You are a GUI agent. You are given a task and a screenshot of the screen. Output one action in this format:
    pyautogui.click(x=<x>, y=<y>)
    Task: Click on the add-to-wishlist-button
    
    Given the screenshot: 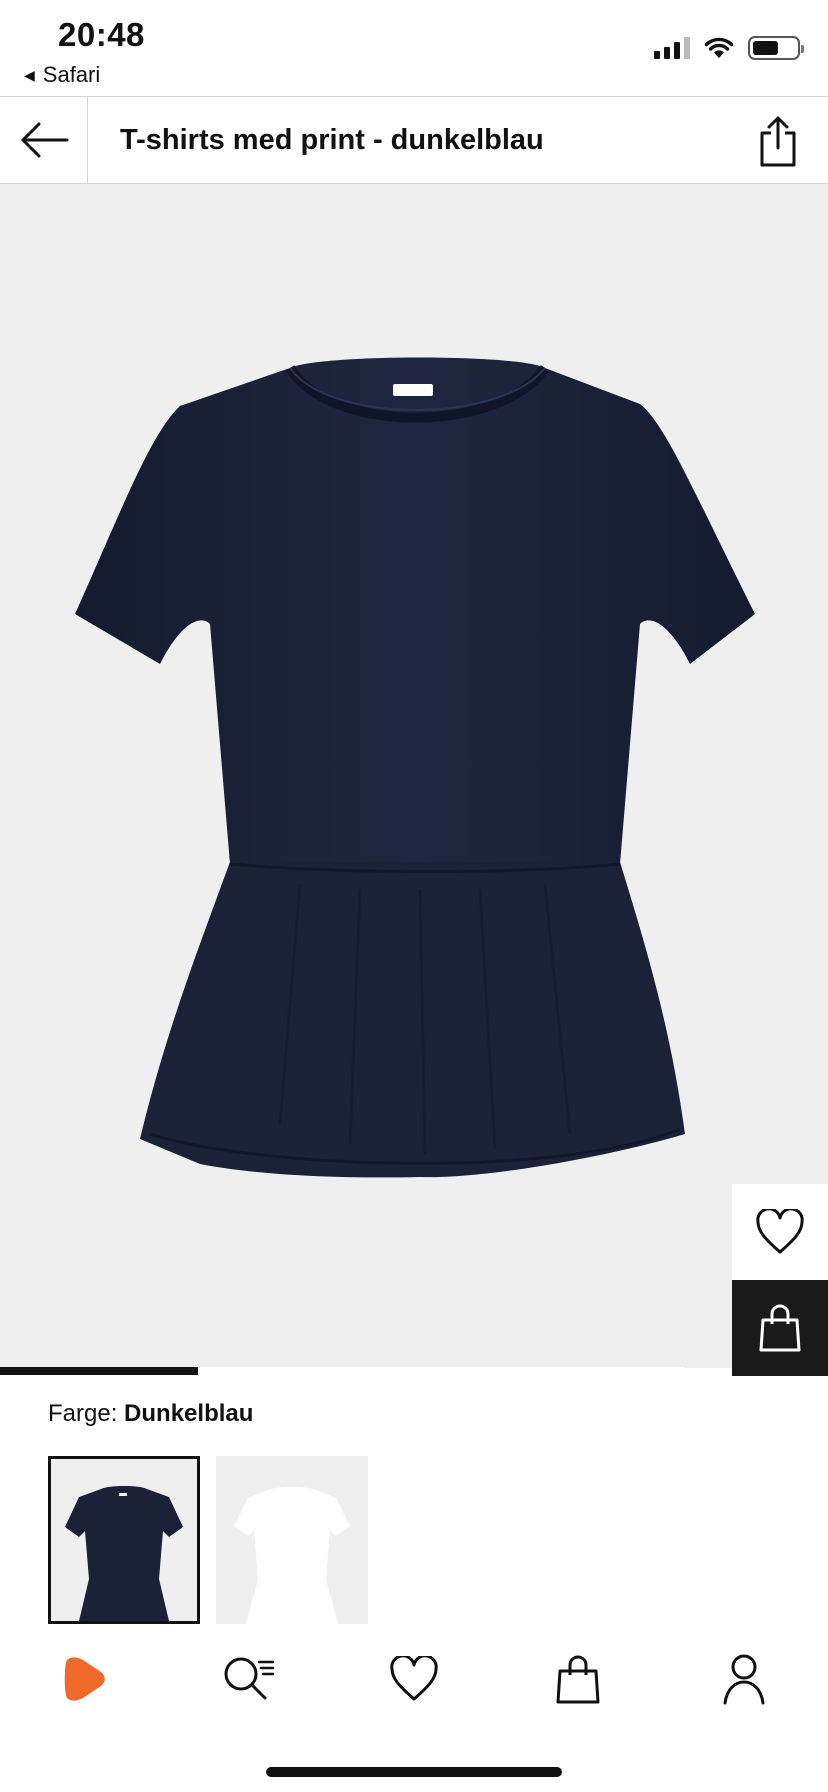 What is the action you would take?
    pyautogui.click(x=780, y=1232)
    